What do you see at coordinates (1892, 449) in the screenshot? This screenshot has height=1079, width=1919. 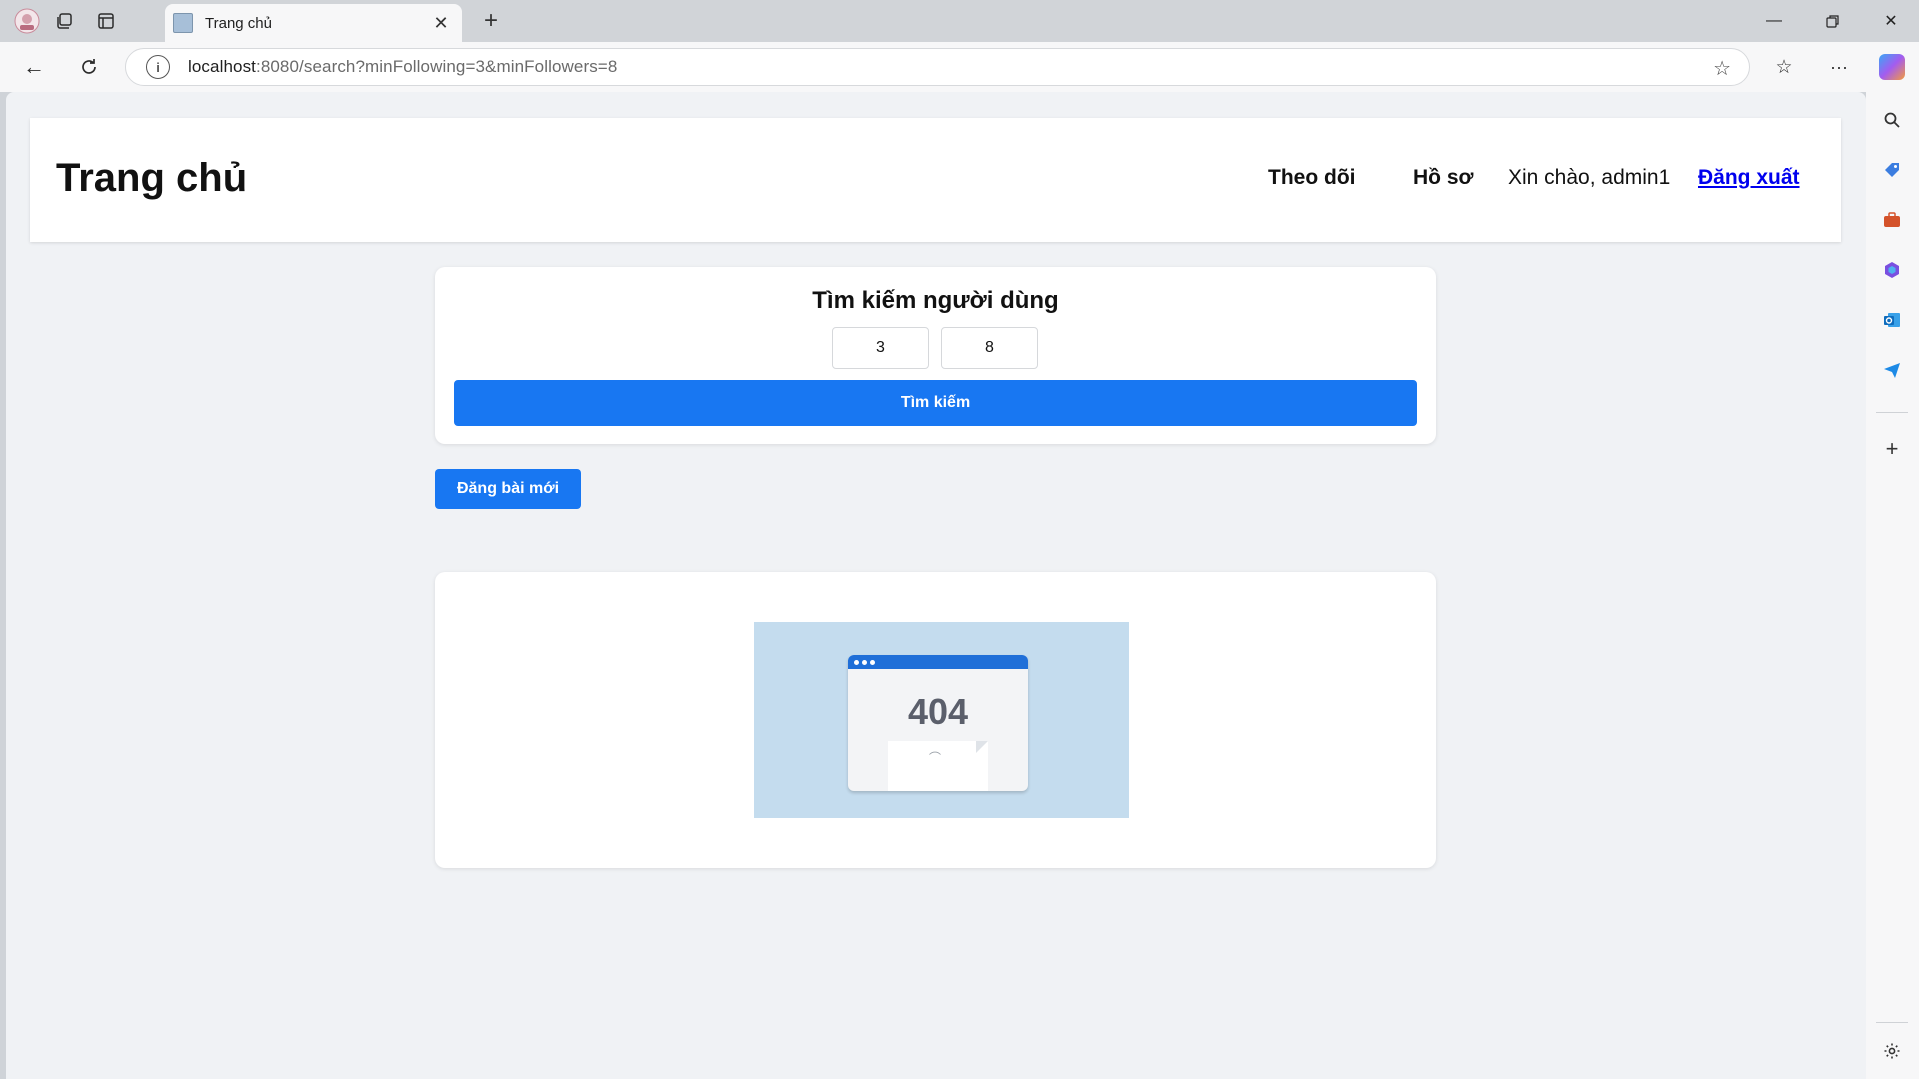 I see `add-icon: +` at bounding box center [1892, 449].